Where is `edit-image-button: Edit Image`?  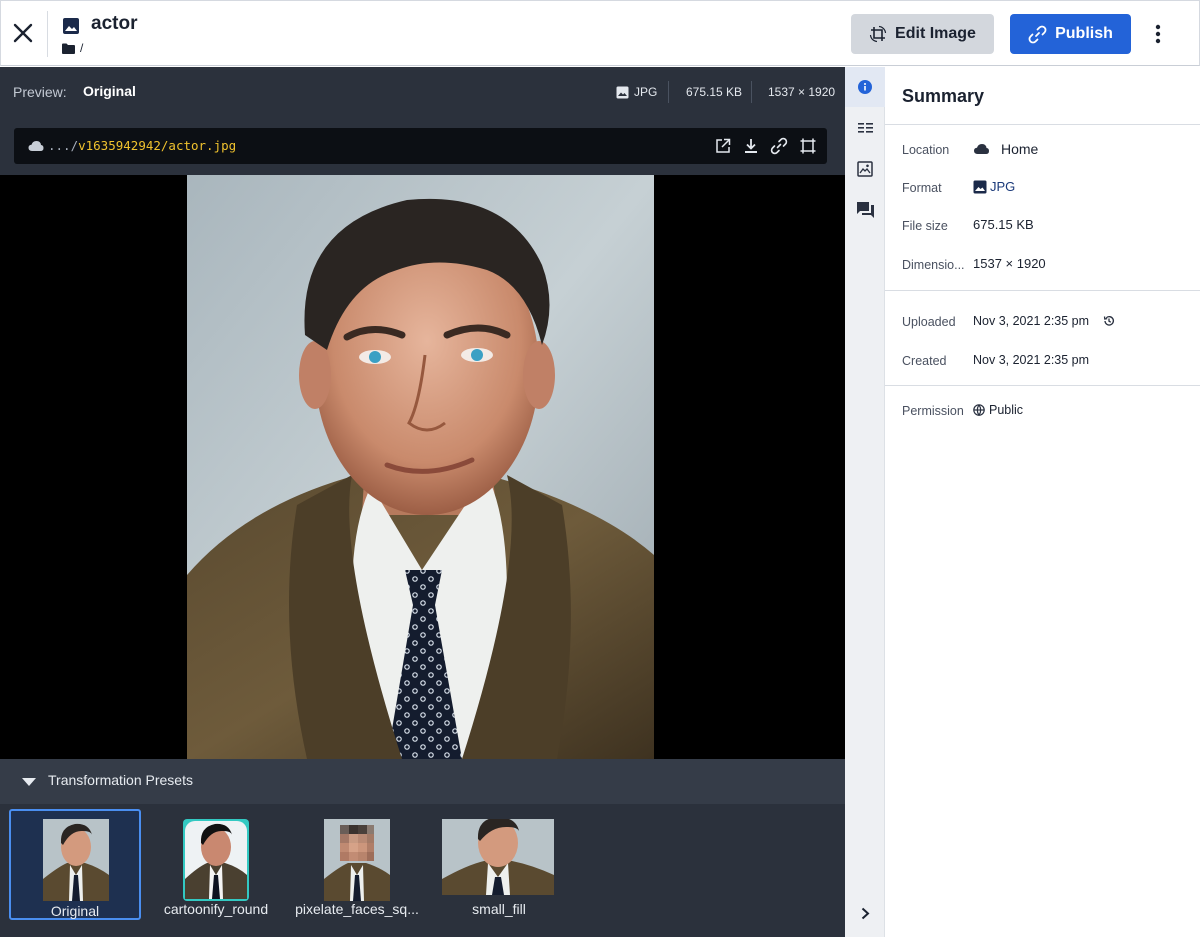 edit-image-button: Edit Image is located at coordinates (922, 34).